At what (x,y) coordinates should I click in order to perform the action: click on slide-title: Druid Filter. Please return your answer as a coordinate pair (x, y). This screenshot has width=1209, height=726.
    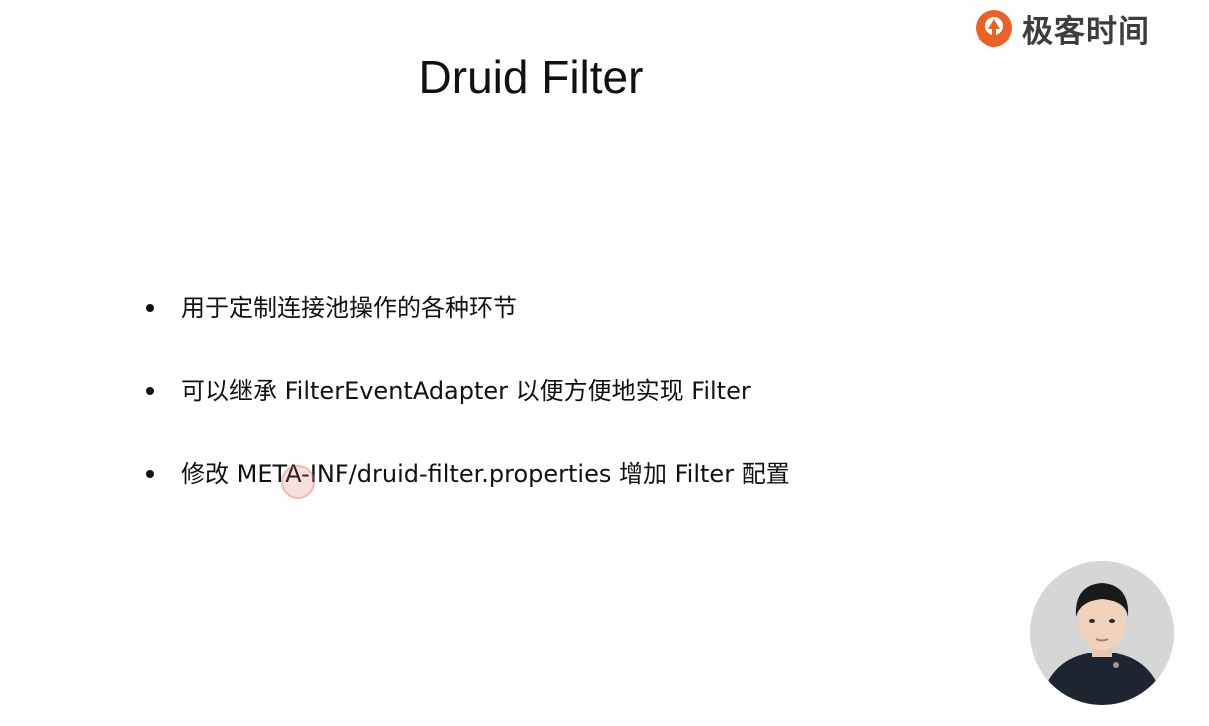
    Looking at the image, I should click on (531, 77).